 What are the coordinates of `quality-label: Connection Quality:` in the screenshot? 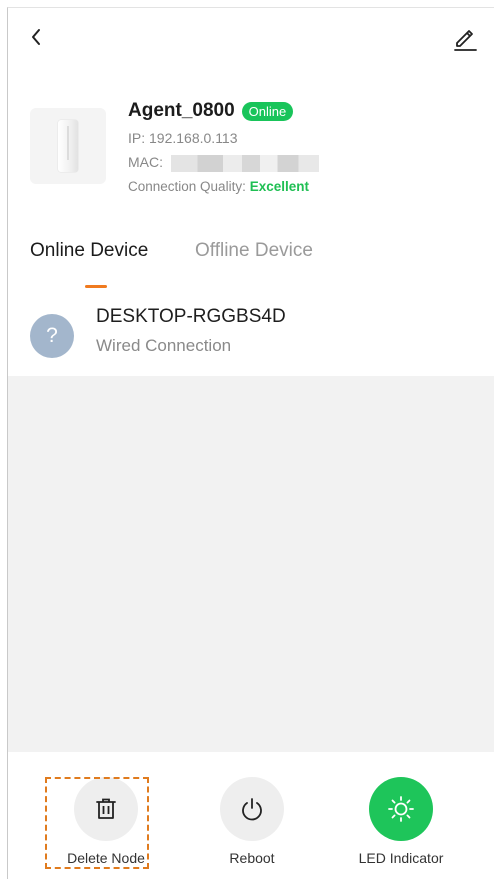 It's located at (187, 186).